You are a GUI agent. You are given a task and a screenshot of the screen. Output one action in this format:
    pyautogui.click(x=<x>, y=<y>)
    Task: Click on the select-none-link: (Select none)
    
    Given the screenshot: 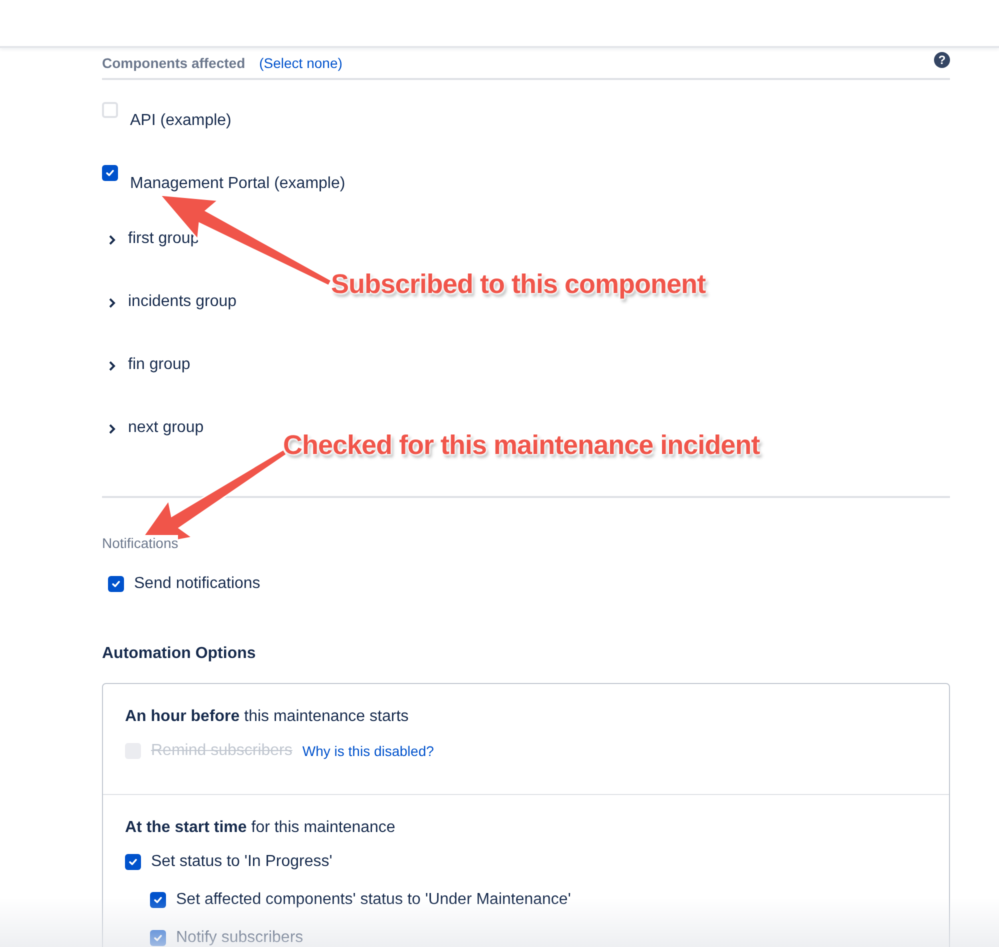 What is the action you would take?
    pyautogui.click(x=300, y=63)
    